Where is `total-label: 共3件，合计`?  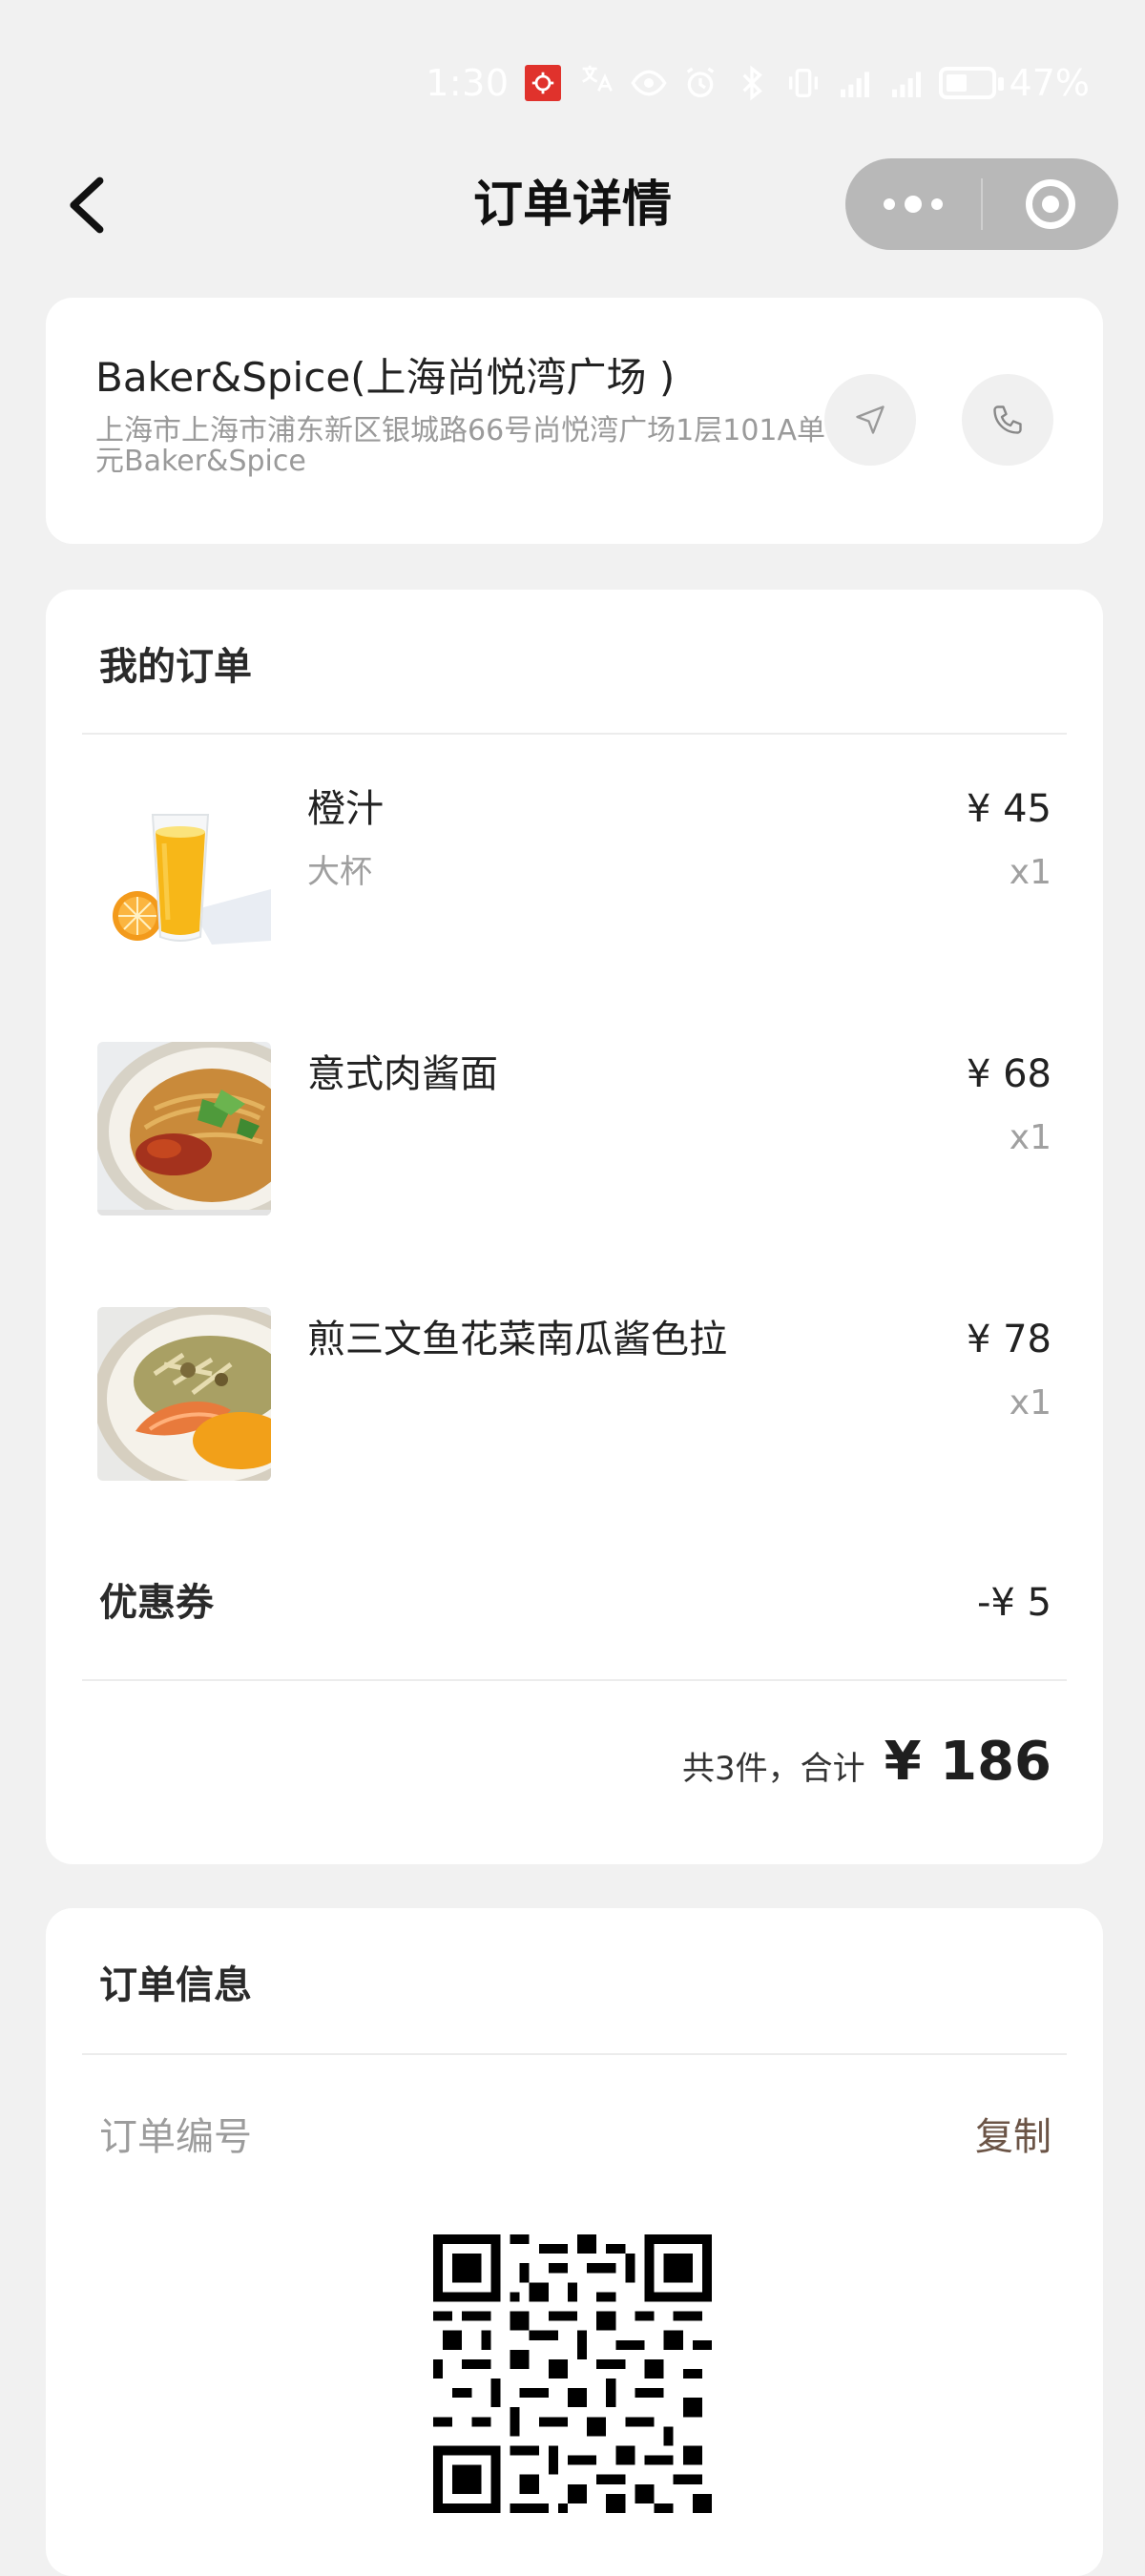 total-label: 共3件，合计 is located at coordinates (773, 1769).